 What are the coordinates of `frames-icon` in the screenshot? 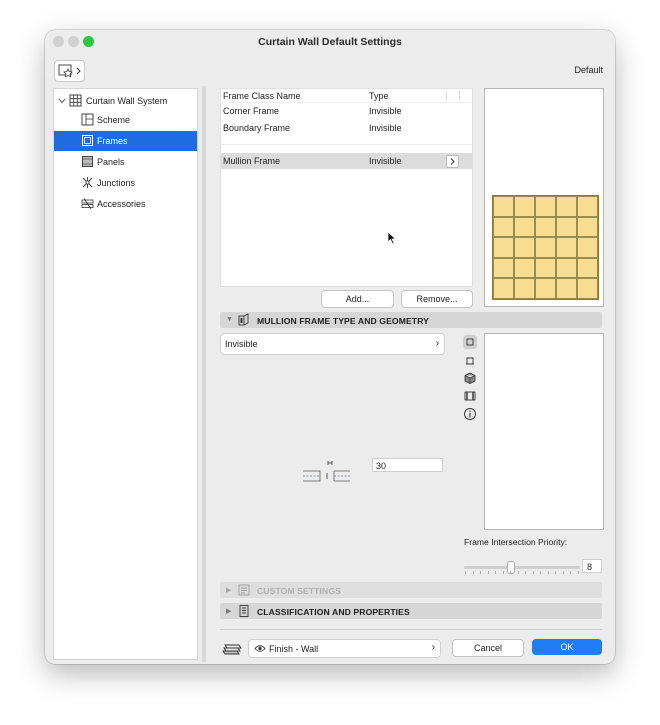 It's located at (87, 140).